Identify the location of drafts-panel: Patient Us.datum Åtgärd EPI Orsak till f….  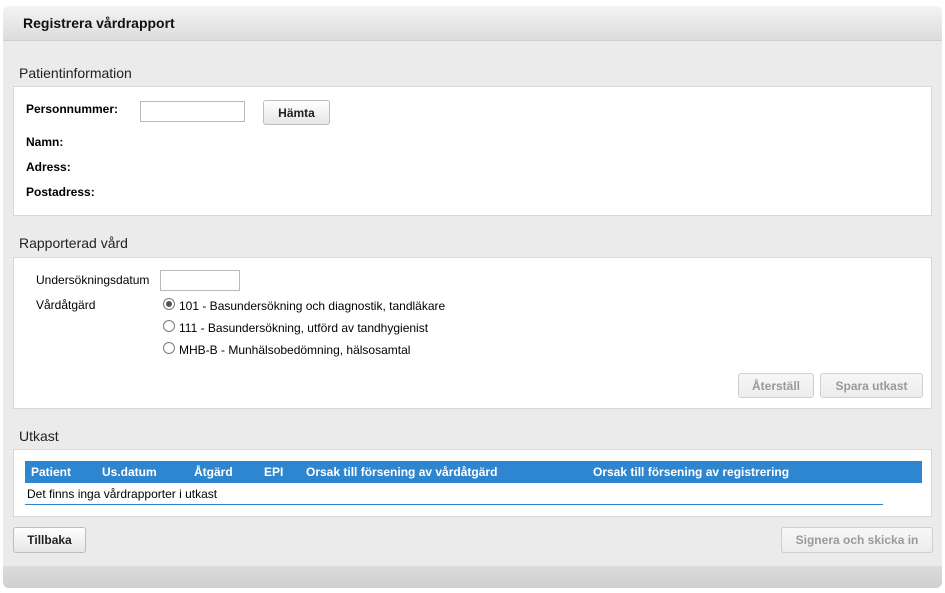
(472, 483).